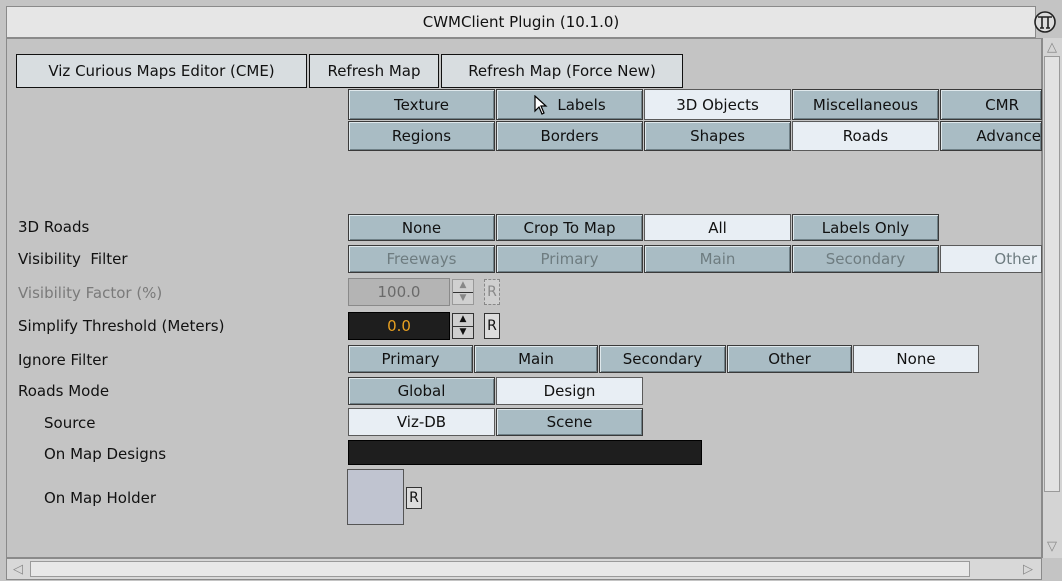 The image size is (1062, 581). I want to click on scroll-down-icon: ▽, so click(1052, 546).